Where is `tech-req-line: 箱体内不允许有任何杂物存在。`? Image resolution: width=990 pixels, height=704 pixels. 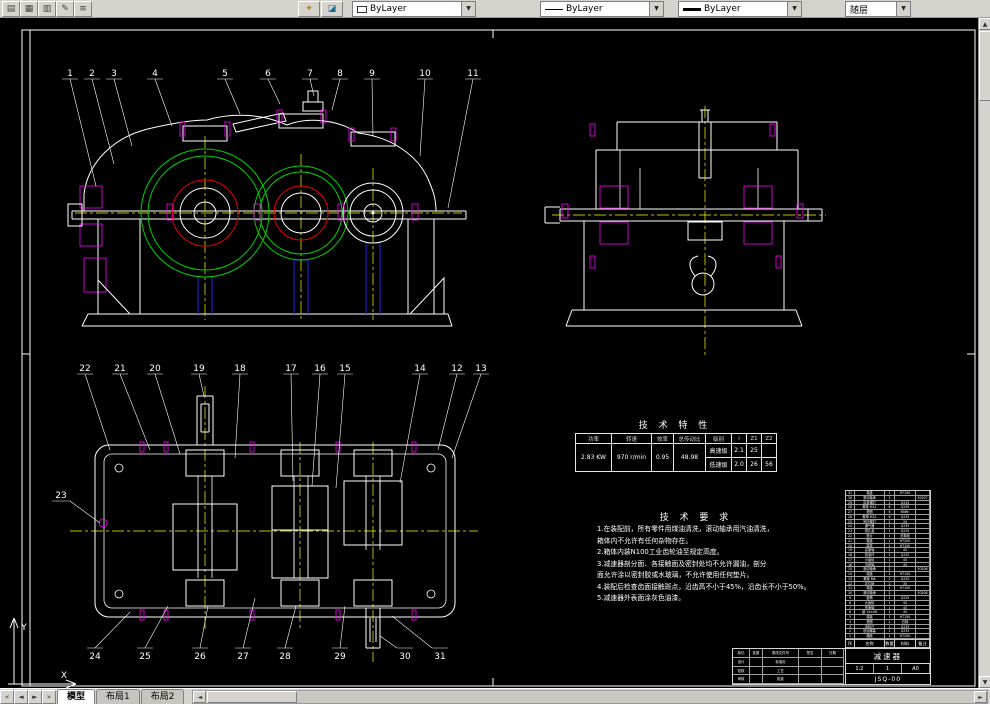
tech-req-line: 箱体内不允许有任何杂物存在。 is located at coordinates (645, 540).